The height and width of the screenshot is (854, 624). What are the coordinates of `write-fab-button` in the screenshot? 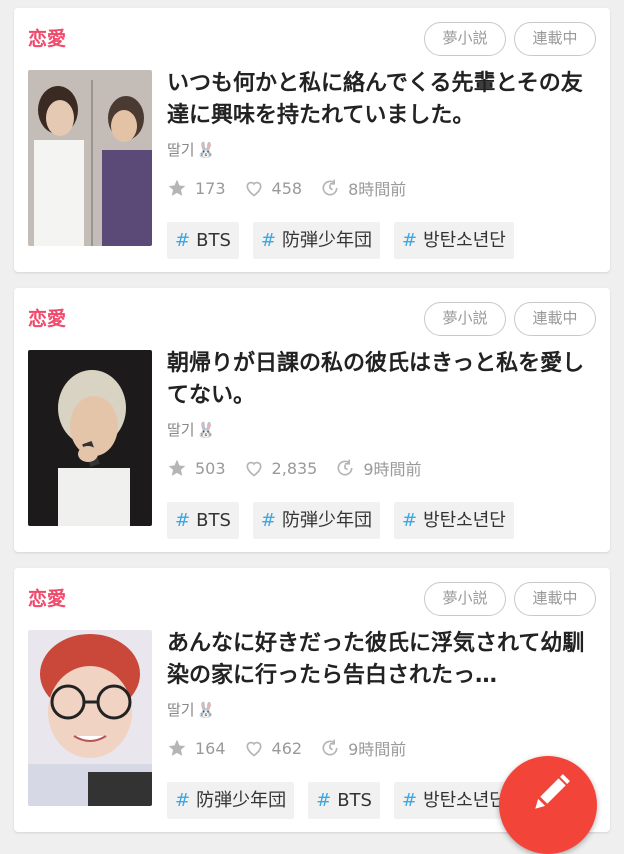 It's located at (548, 805).